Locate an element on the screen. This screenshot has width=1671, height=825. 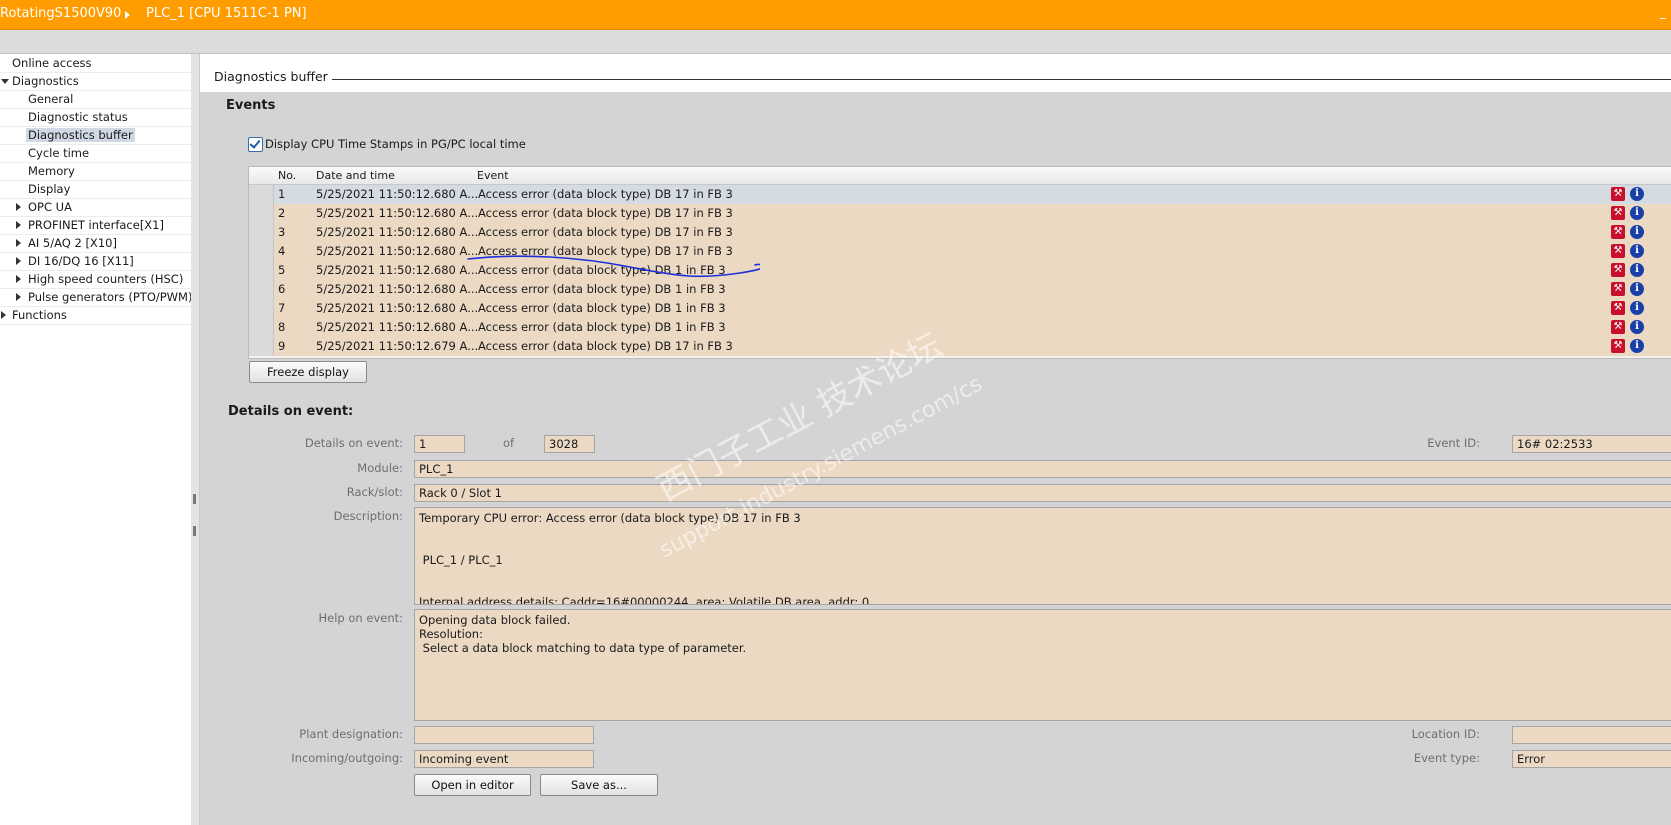
sidebar-item-pto-pwm: Pulse generators (PTO/PWM) is located at coordinates (110, 297).